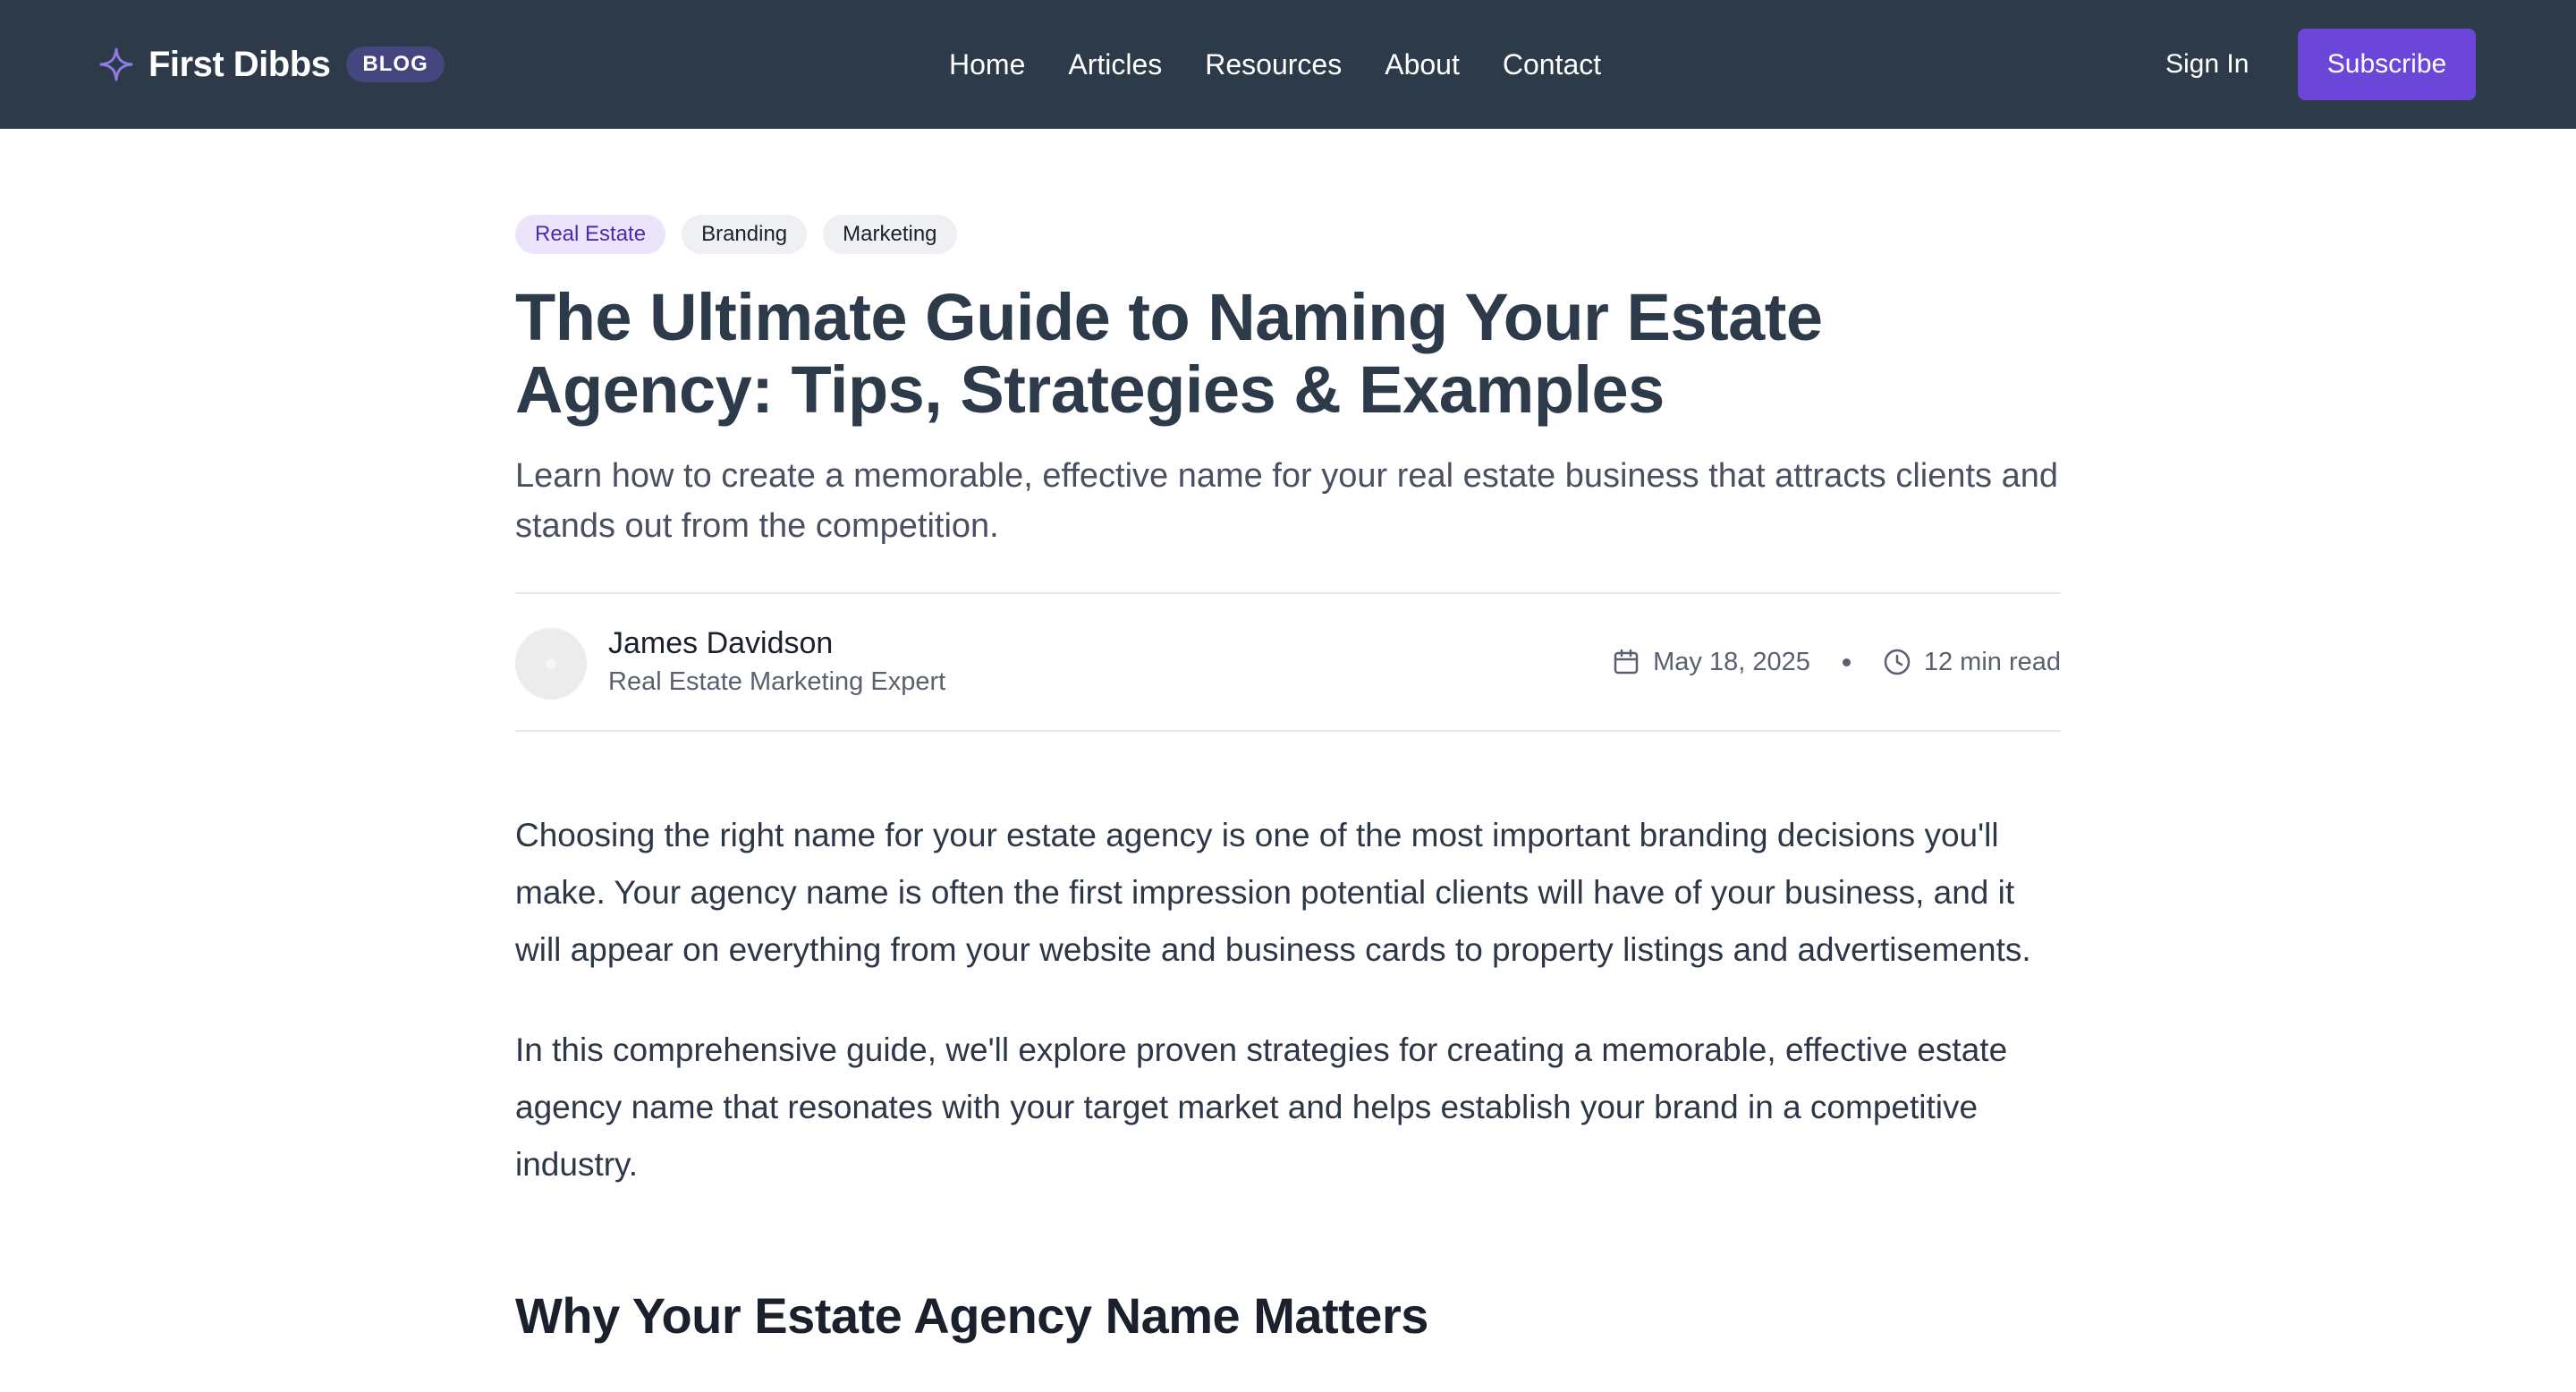 This screenshot has height=1392, width=2576. Describe the element at coordinates (1552, 64) in the screenshot. I see `nav-contact: Contact` at that location.